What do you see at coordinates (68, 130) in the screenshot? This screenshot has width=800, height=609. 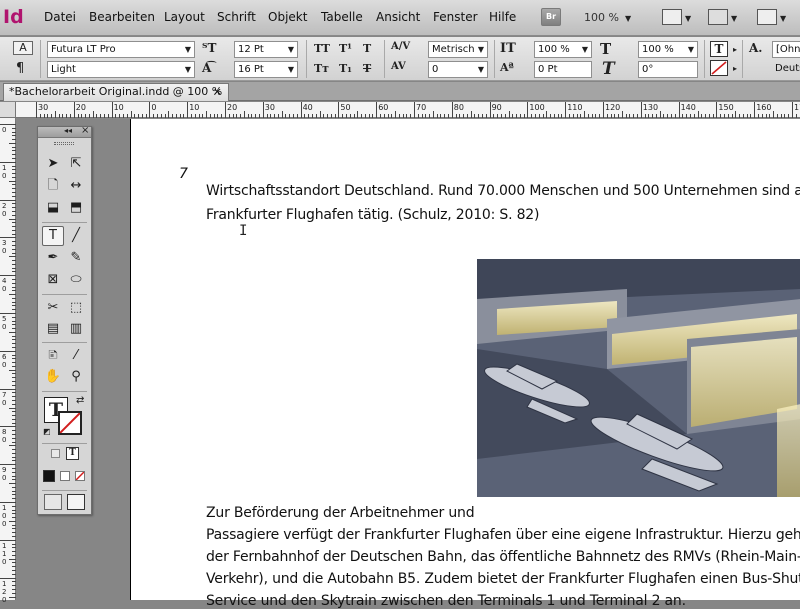 I see `collapse-icon: ◂◂` at bounding box center [68, 130].